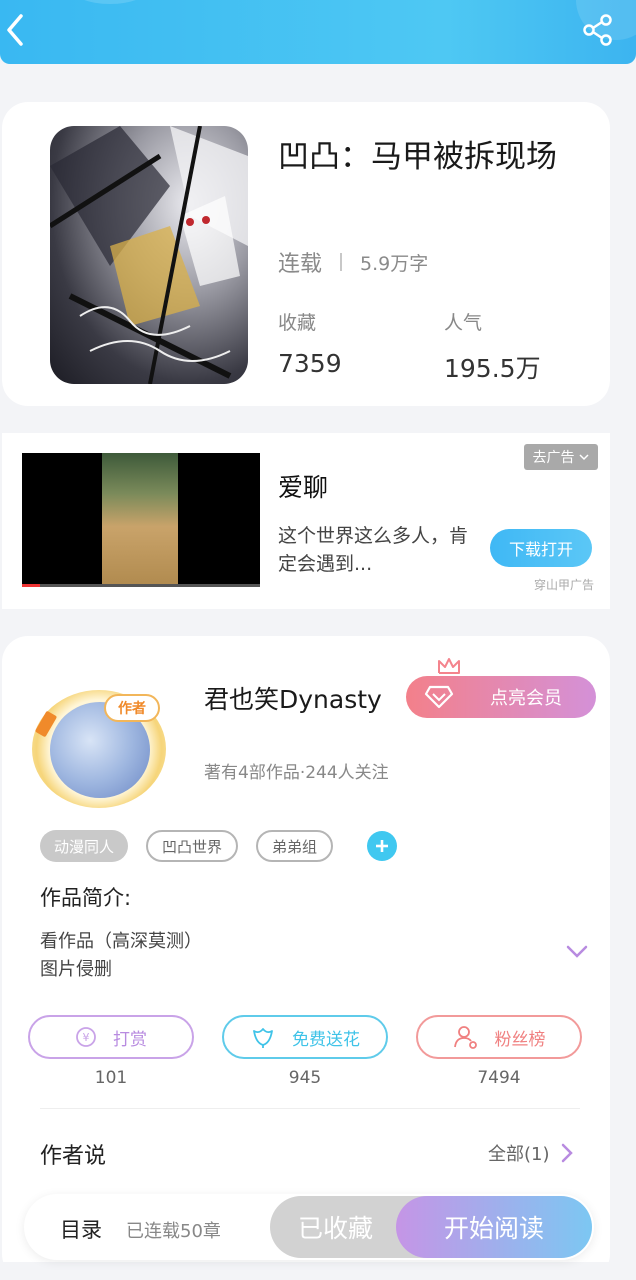  I want to click on view-all-link: 全部(1), so click(531, 1153).